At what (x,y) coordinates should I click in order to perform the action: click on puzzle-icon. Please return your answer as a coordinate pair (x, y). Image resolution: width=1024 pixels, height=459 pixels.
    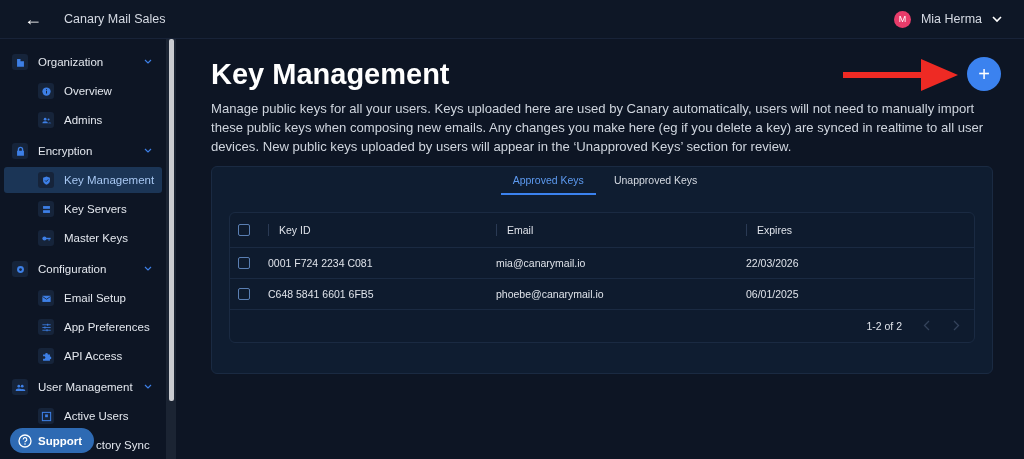
    Looking at the image, I should click on (46, 356).